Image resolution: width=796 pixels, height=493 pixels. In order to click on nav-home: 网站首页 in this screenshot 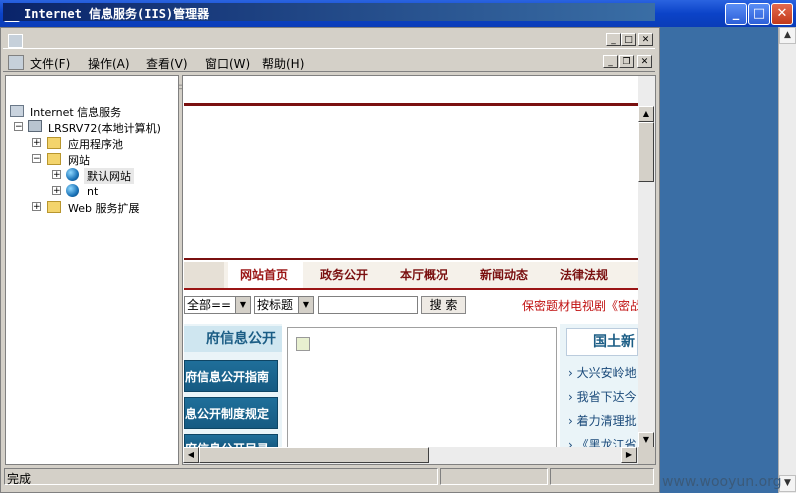, I will do `click(264, 274)`.